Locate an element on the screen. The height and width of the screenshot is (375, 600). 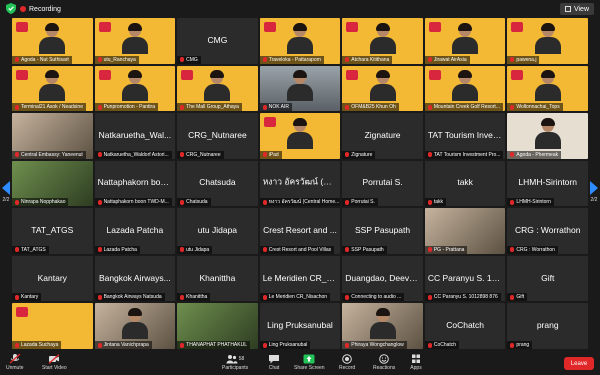
participant-name: Jintana Vanichprapa is located at coordinates (126, 345).